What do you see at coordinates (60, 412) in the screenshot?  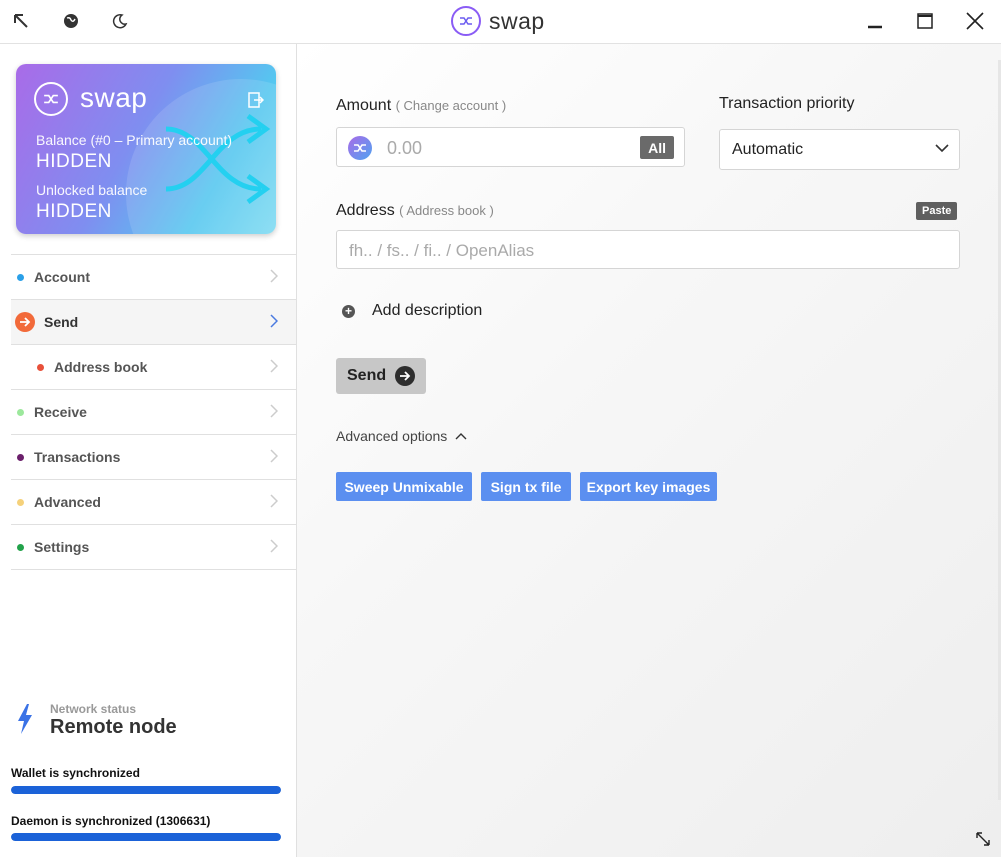 I see `sidebar-item-label: Receive` at bounding box center [60, 412].